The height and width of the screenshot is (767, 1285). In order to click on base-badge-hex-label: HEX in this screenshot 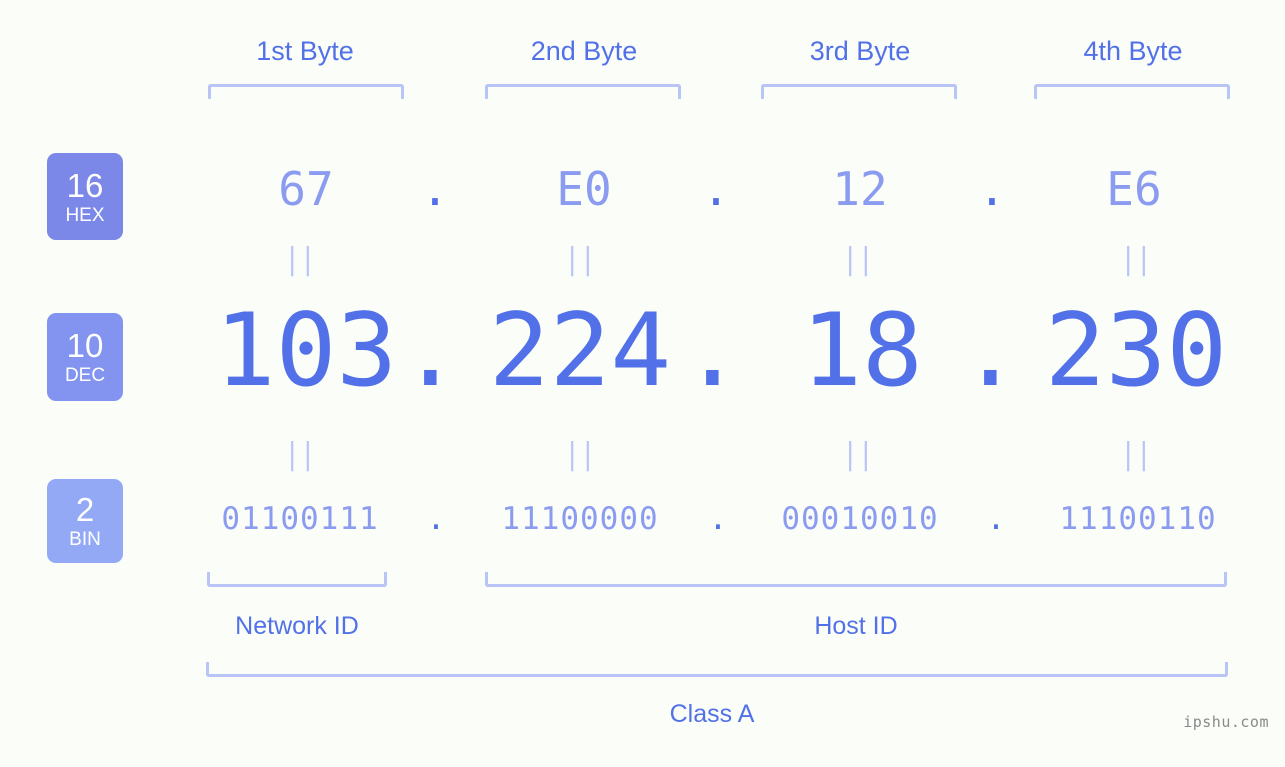, I will do `click(85, 215)`.